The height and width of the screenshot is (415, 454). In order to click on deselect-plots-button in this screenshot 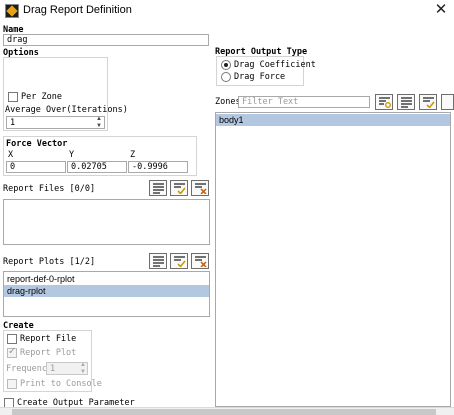, I will do `click(200, 261)`.